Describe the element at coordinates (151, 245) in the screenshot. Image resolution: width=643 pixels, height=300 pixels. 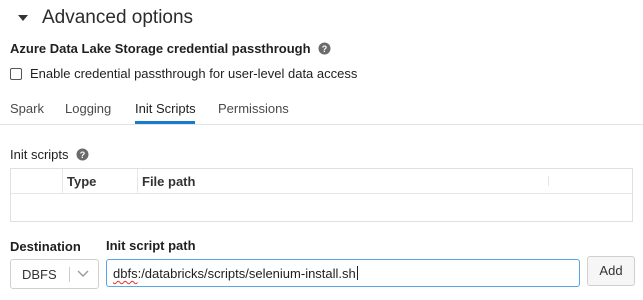
I see `init-script-path-label: Init script path` at that location.